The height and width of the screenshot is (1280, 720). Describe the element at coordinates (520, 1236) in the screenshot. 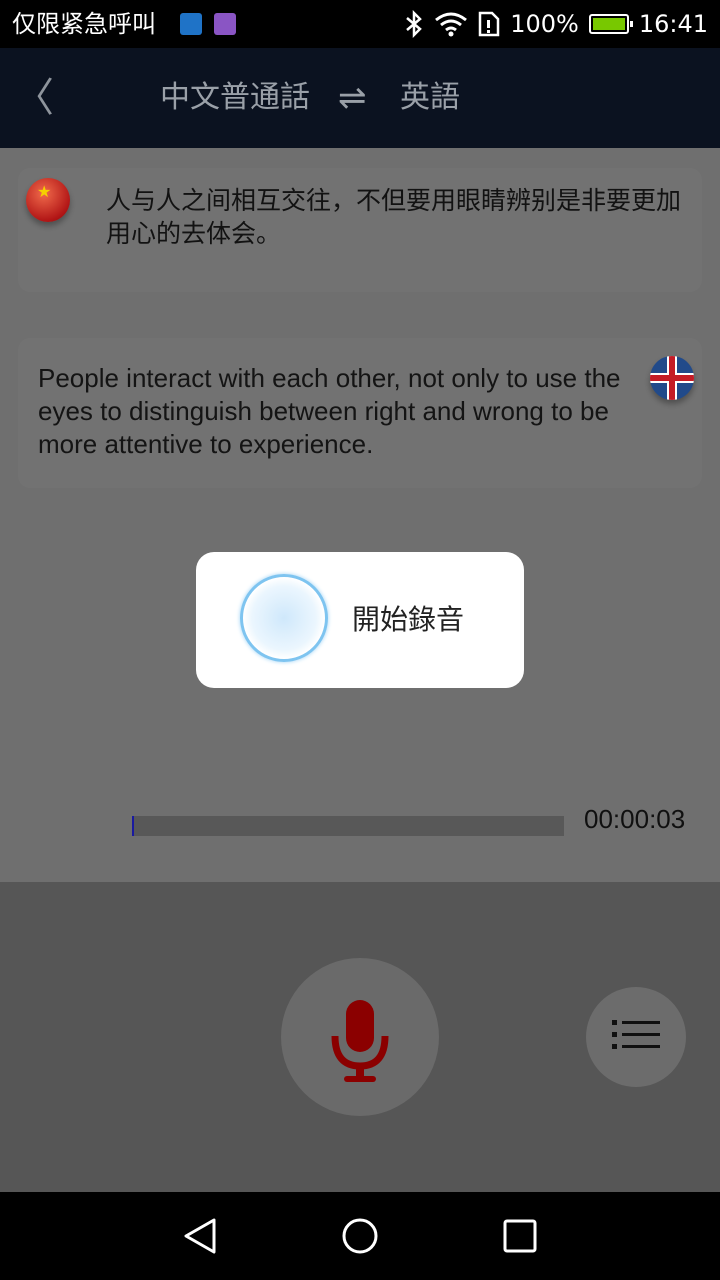

I see `nav-recents-icon` at that location.